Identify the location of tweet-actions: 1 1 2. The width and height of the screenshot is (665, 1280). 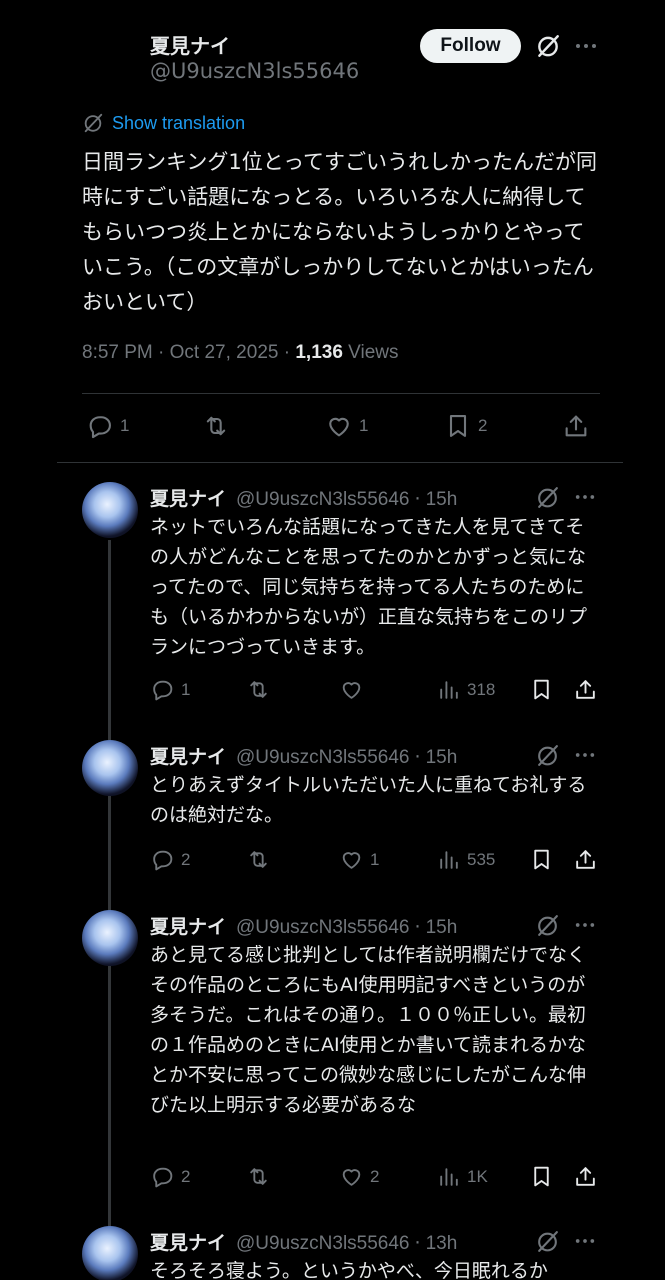
(341, 428).